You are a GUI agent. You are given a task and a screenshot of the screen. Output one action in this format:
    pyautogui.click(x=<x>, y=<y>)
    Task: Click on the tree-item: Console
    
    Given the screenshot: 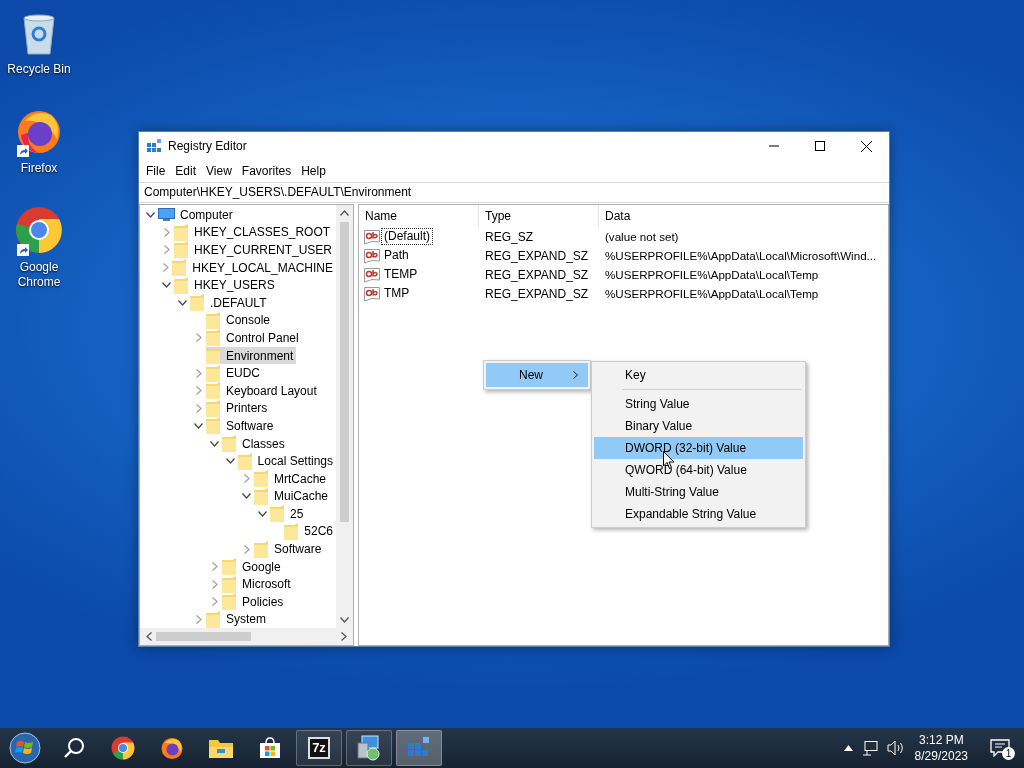 What is the action you would take?
    pyautogui.click(x=240, y=320)
    